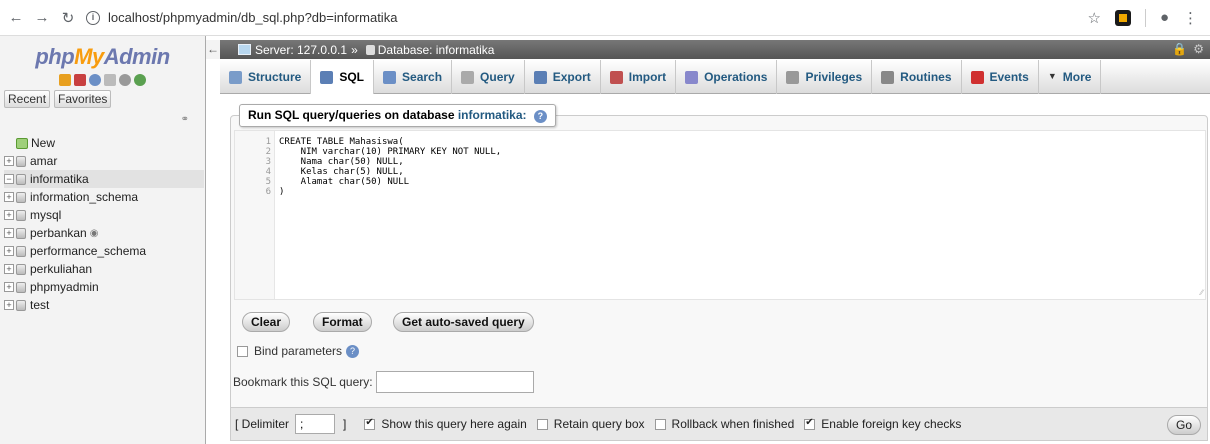 This screenshot has width=1210, height=444. Describe the element at coordinates (94, 233) in the screenshot. I see `show-hidden-eye-icon: ◉` at that location.